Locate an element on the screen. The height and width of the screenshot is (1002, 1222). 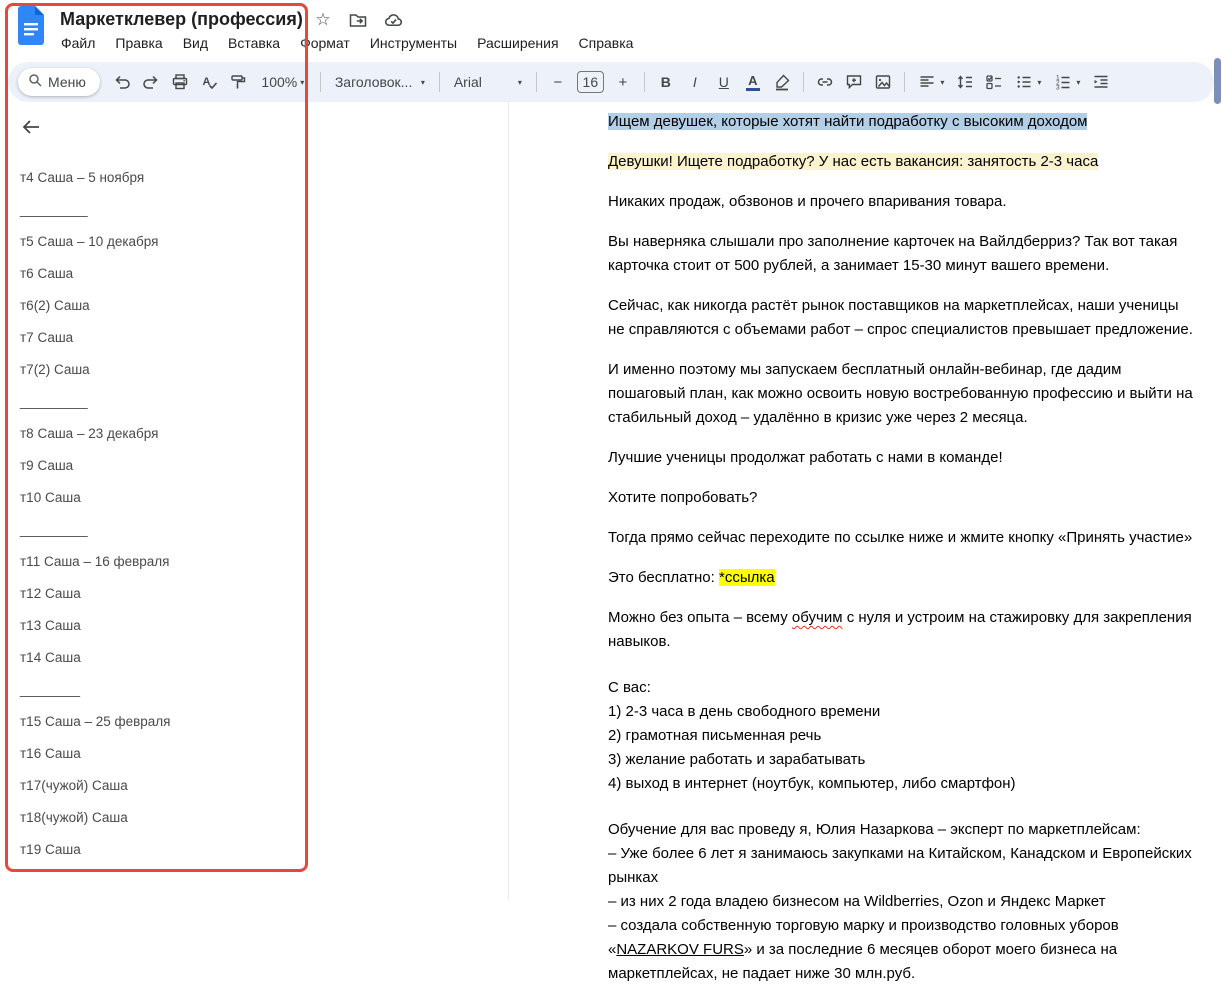
paragraph-style-select: Заголовок... ▾ is located at coordinates (380, 82).